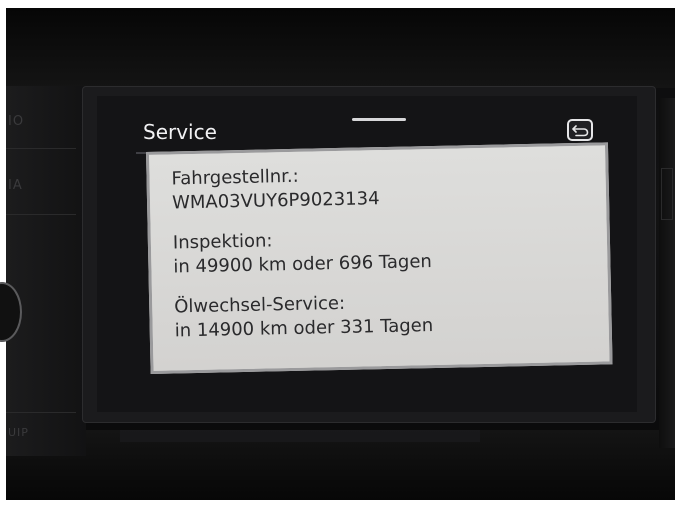  Describe the element at coordinates (222, 242) in the screenshot. I see `inspection-label: Inspektion:` at that location.